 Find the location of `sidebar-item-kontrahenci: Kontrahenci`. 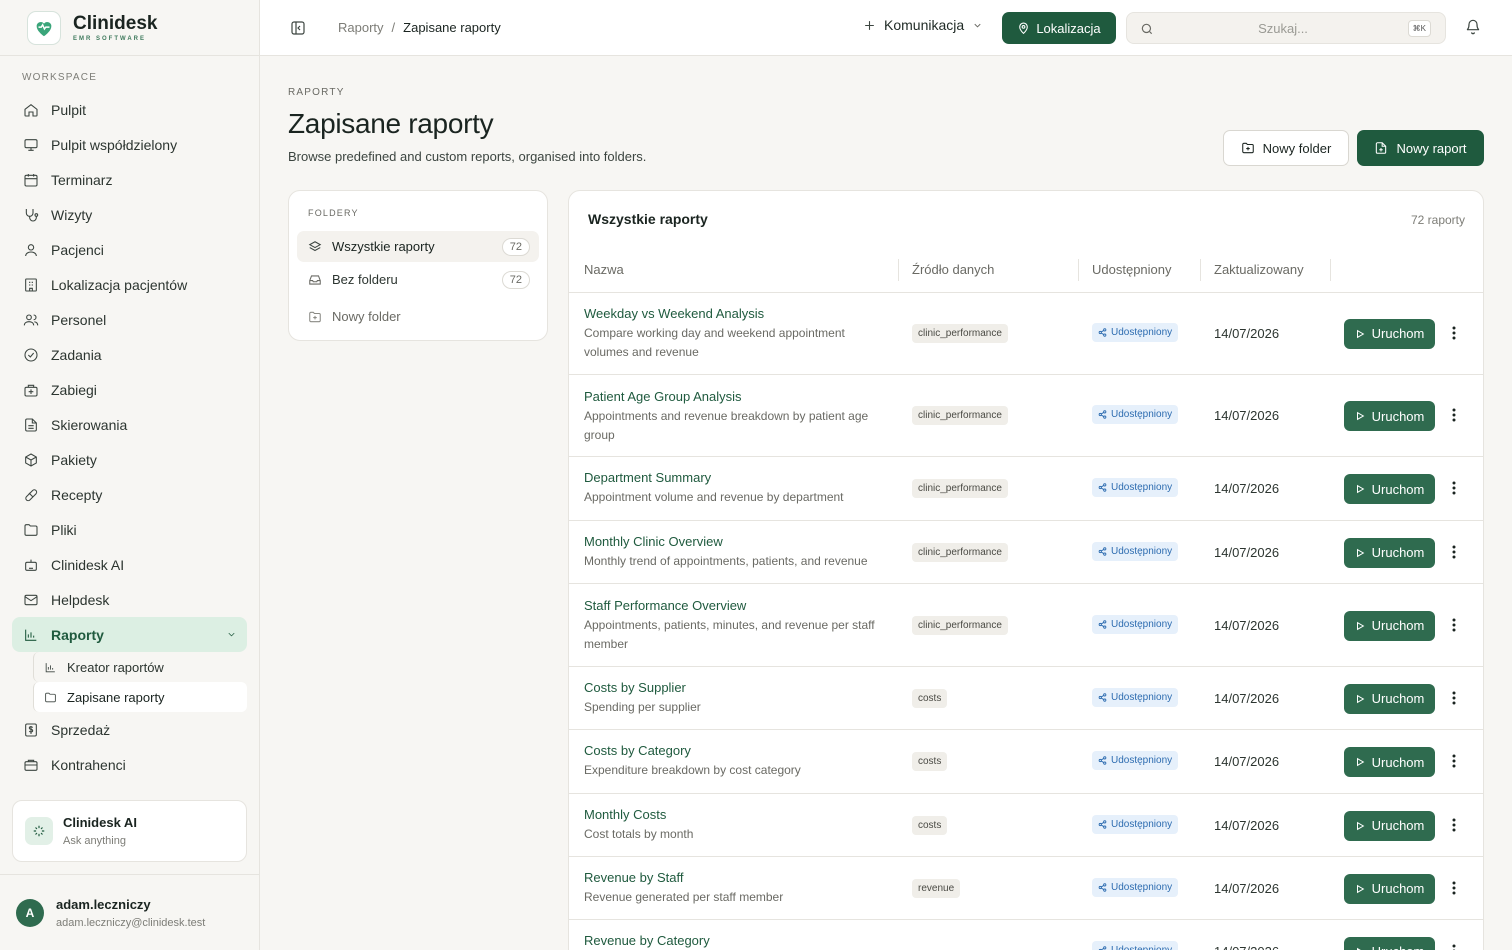

sidebar-item-kontrahenci: Kontrahenci is located at coordinates (129, 764).